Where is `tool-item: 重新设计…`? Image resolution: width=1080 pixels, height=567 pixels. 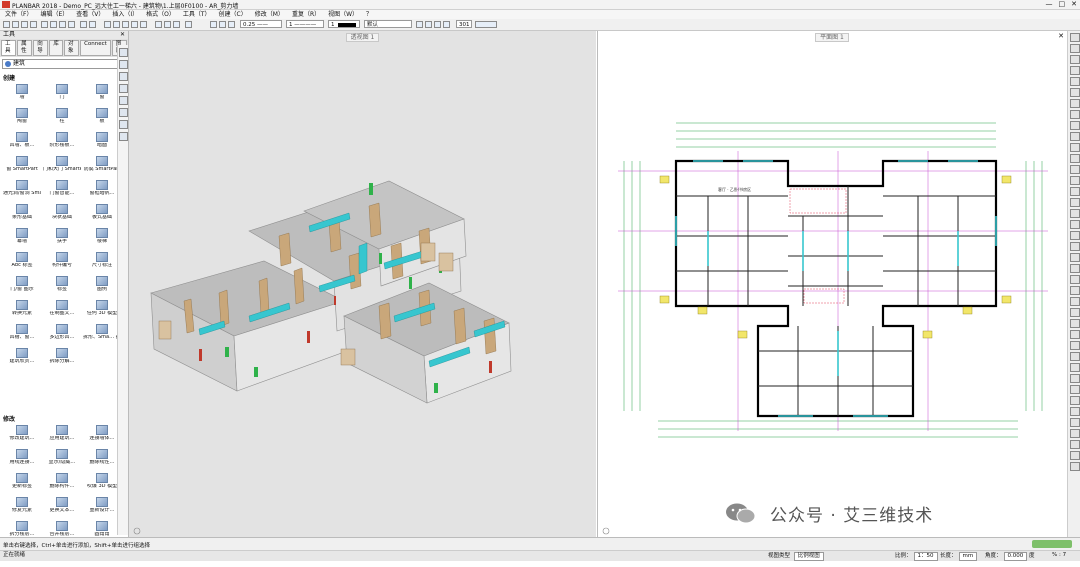 tool-item: 重新设计… is located at coordinates (102, 508).